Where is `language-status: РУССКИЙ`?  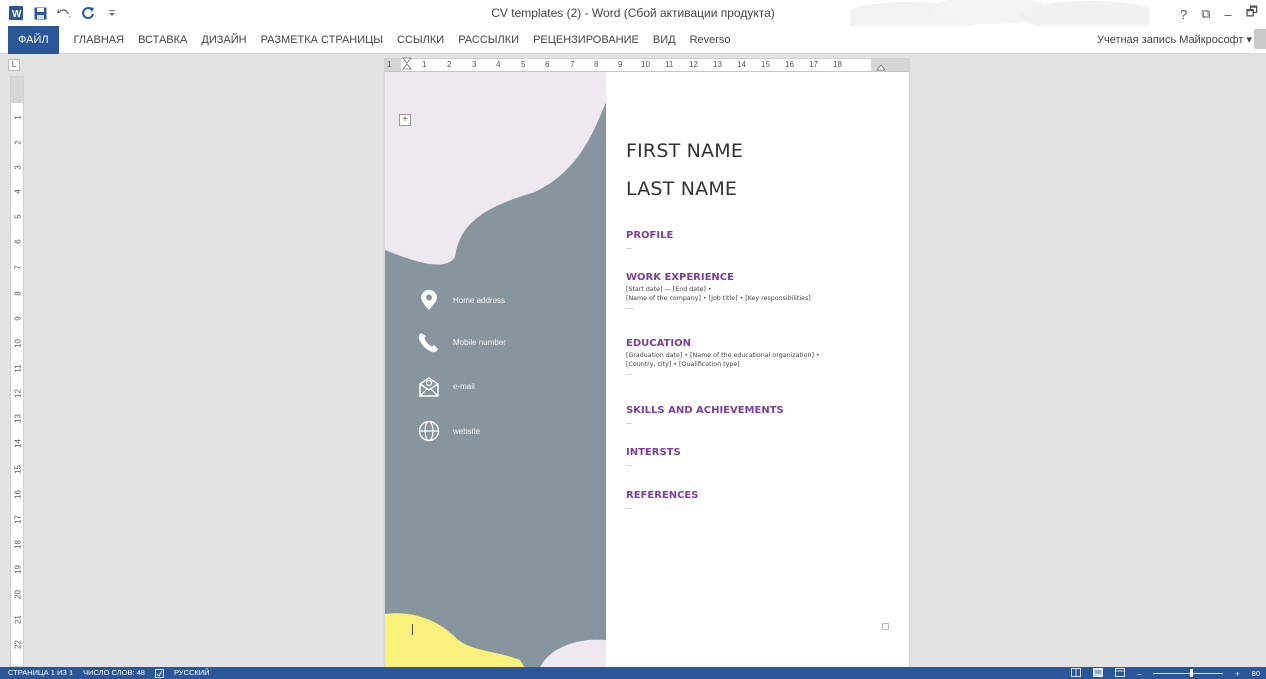 language-status: РУССКИЙ is located at coordinates (192, 673).